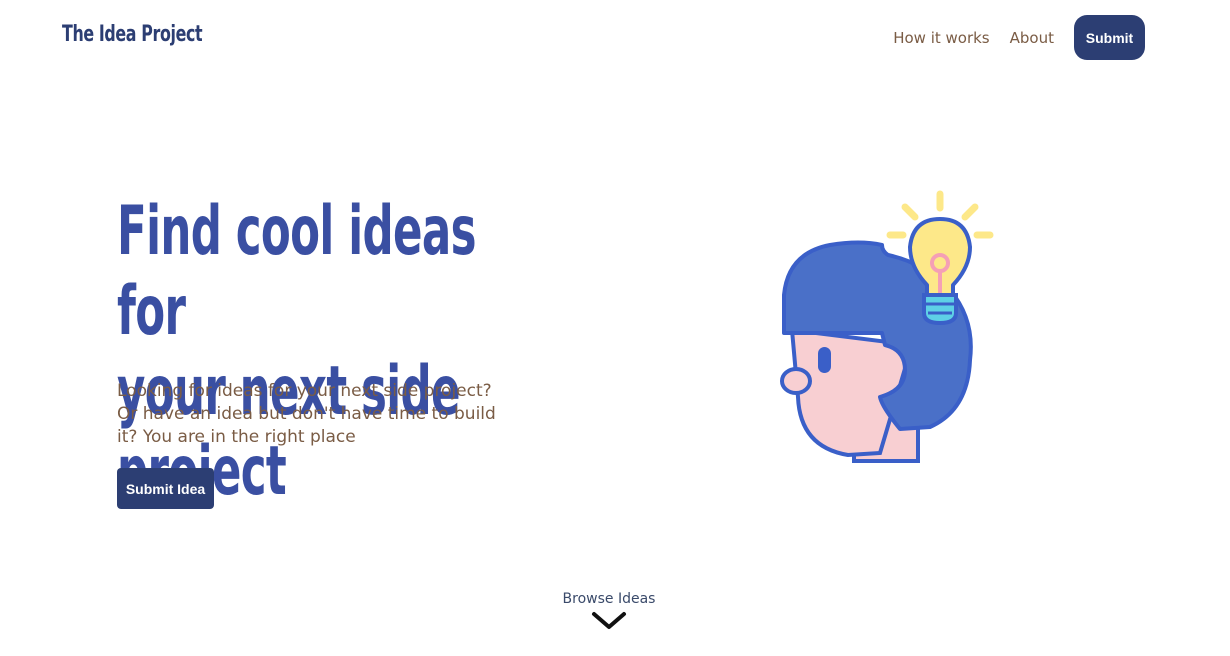 The image size is (1230, 656). I want to click on bulb-base, so click(940, 309).